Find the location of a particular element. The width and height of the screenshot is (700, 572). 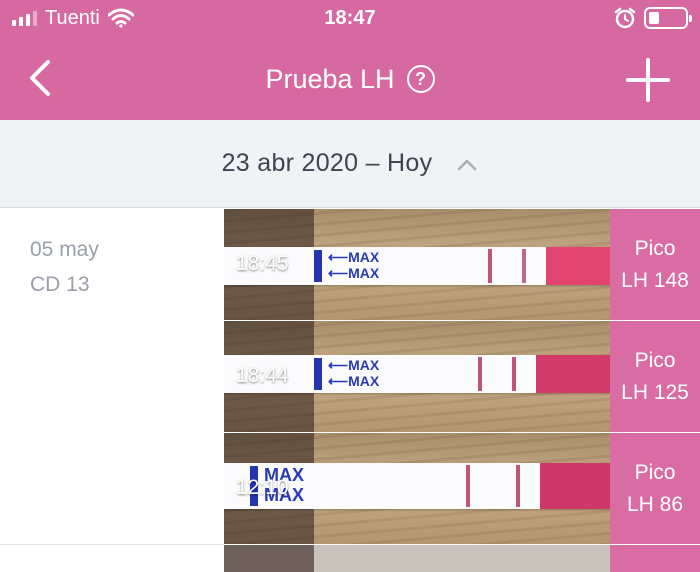

test-time: 12:10 is located at coordinates (262, 487).